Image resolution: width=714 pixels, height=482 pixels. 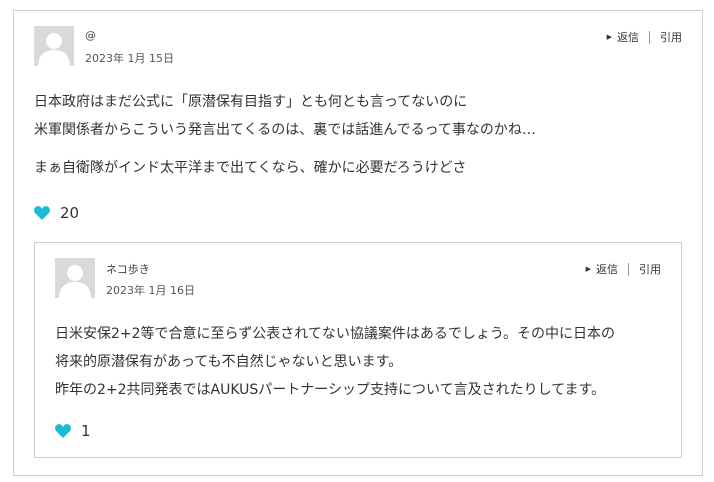 What do you see at coordinates (229, 362) in the screenshot?
I see `comment-line: 将来的原潜保有があっても不自然じゃないと思います。` at bounding box center [229, 362].